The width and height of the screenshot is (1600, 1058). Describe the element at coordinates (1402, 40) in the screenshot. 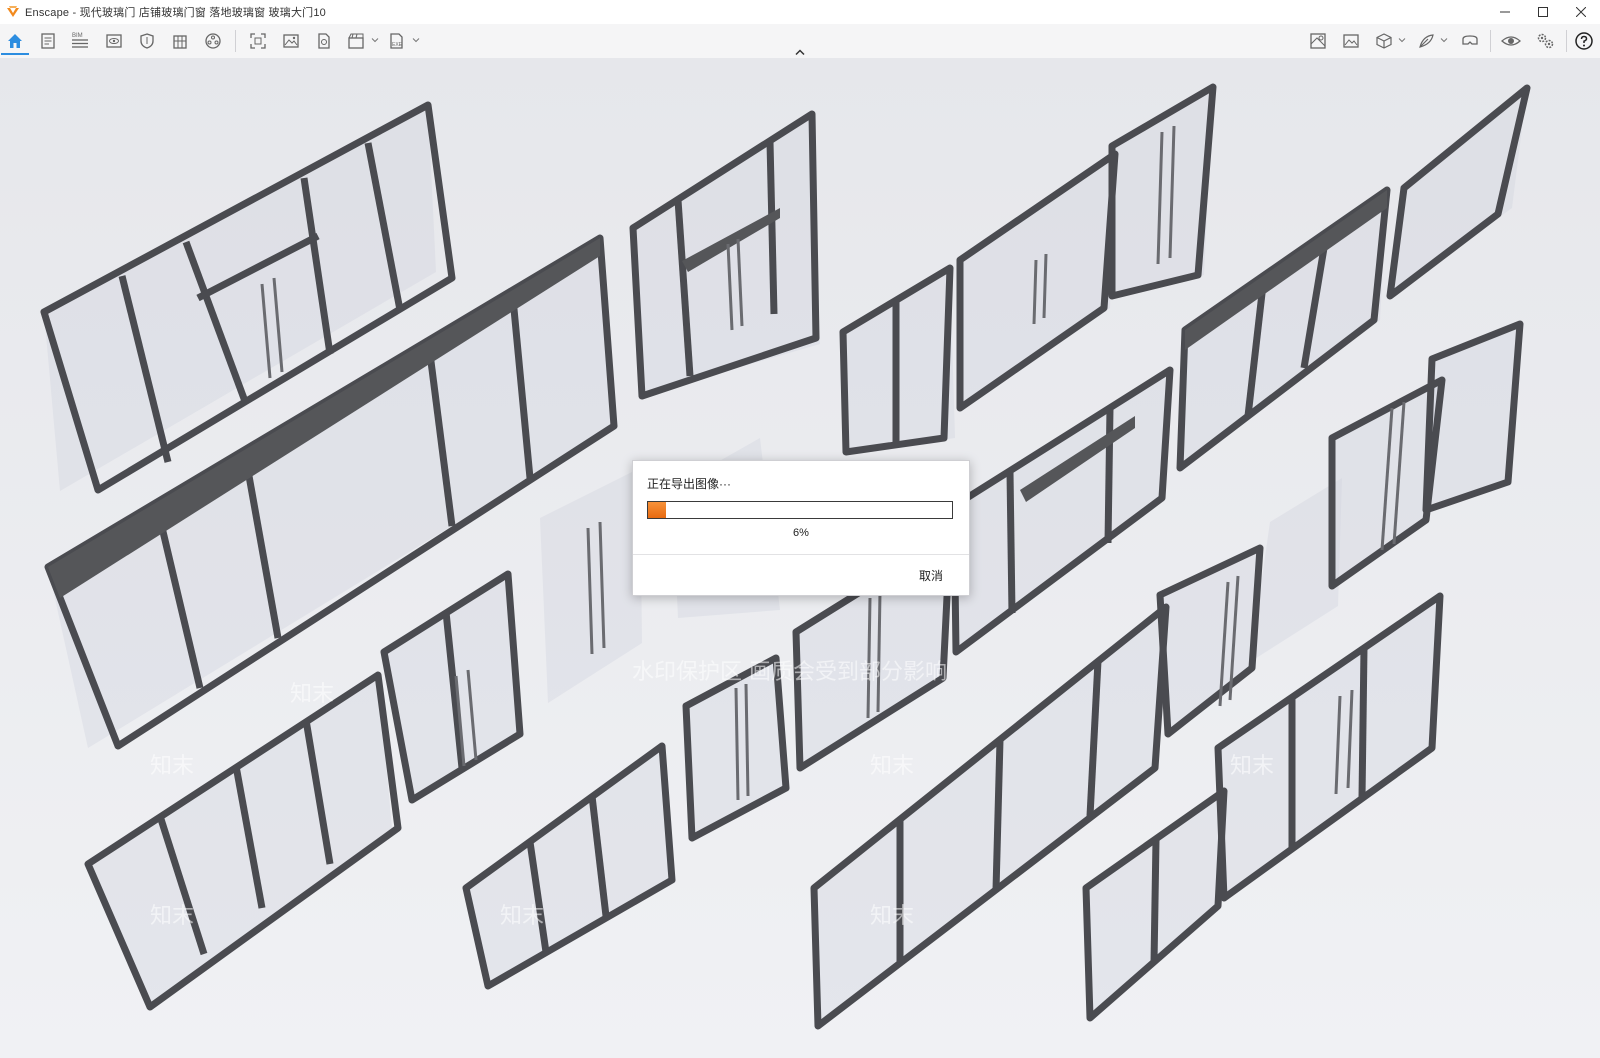

I see `cube-view-dropdown-icon` at that location.